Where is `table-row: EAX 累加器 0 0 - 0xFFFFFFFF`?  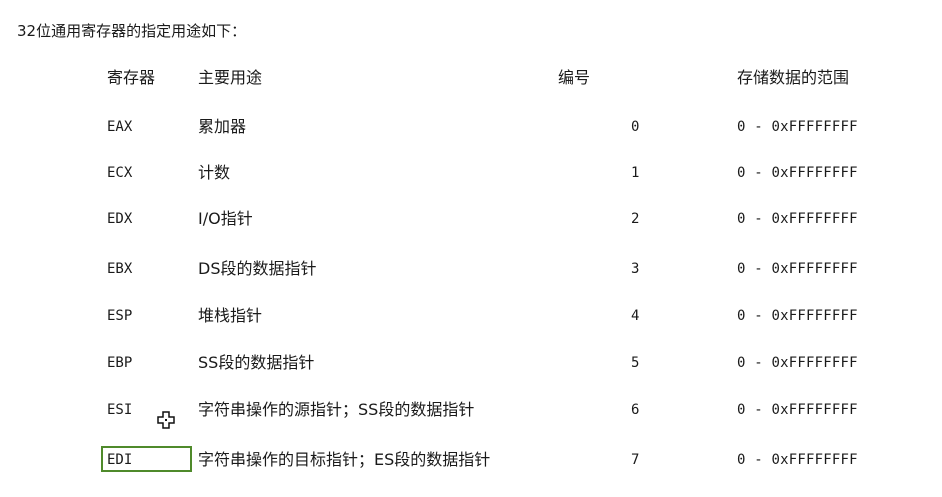
table-row: EAX 累加器 0 0 - 0xFFFFFFFF is located at coordinates (471, 127).